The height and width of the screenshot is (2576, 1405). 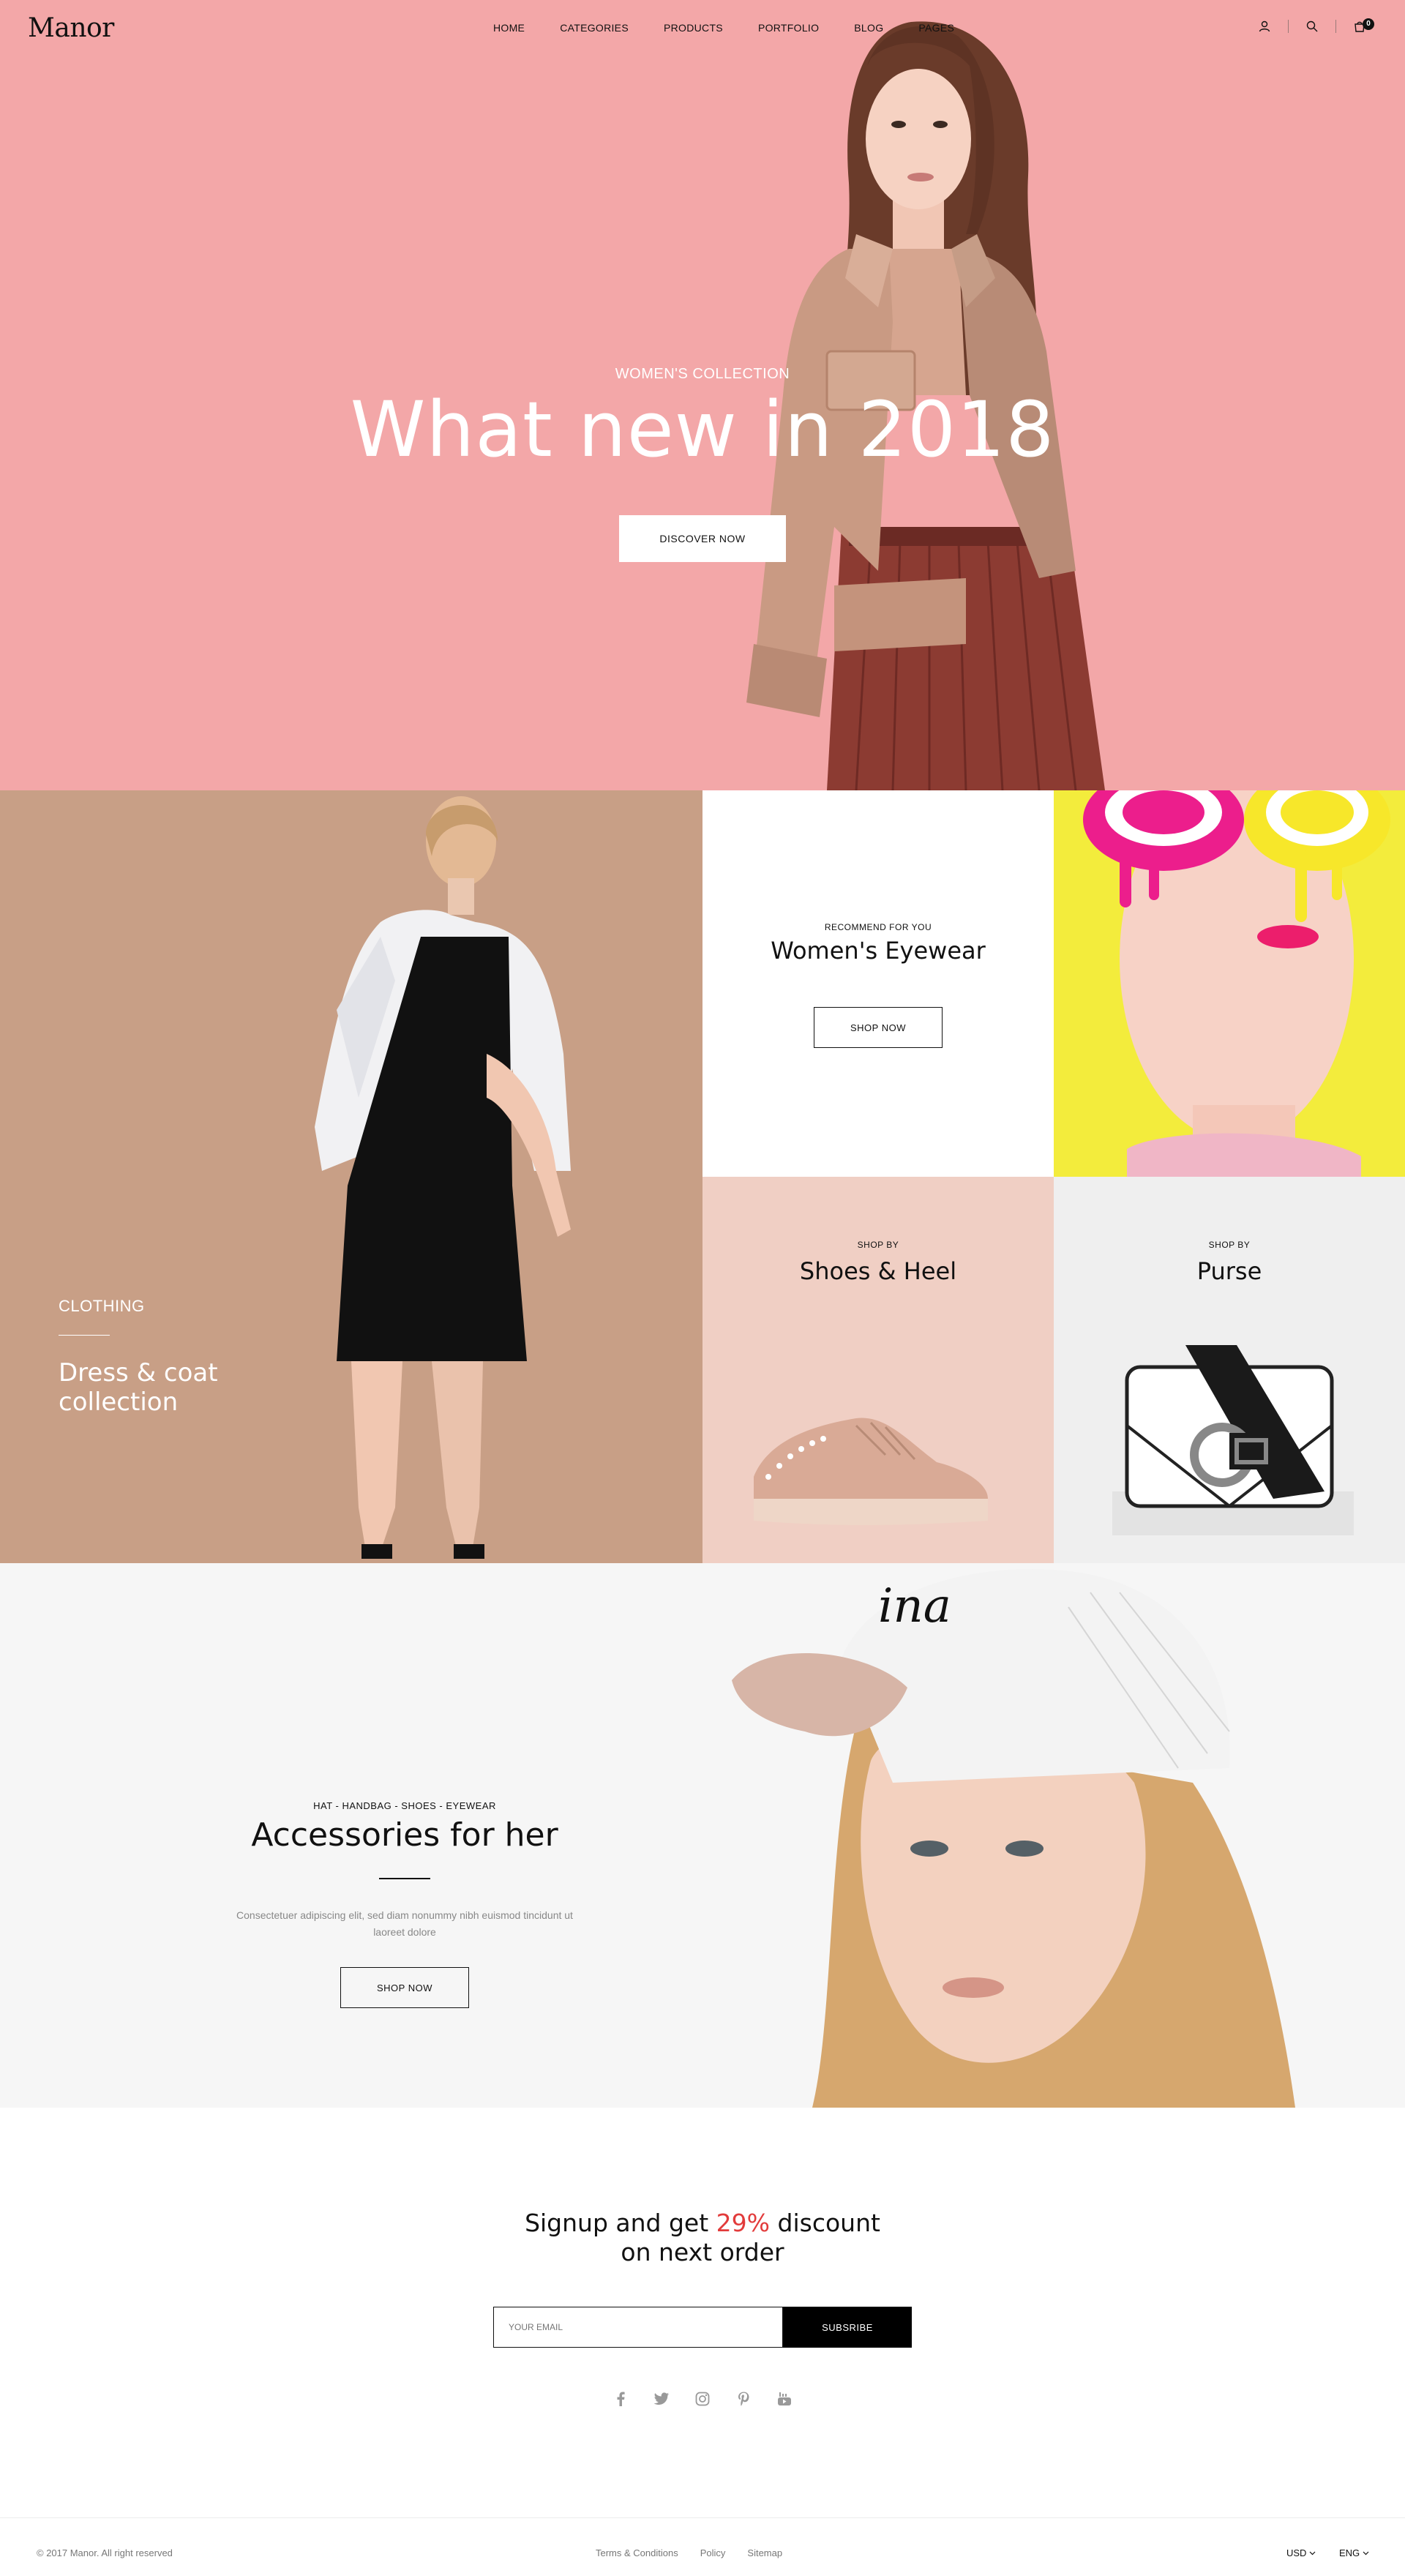 I want to click on purse-title: Purse, so click(x=1229, y=1271).